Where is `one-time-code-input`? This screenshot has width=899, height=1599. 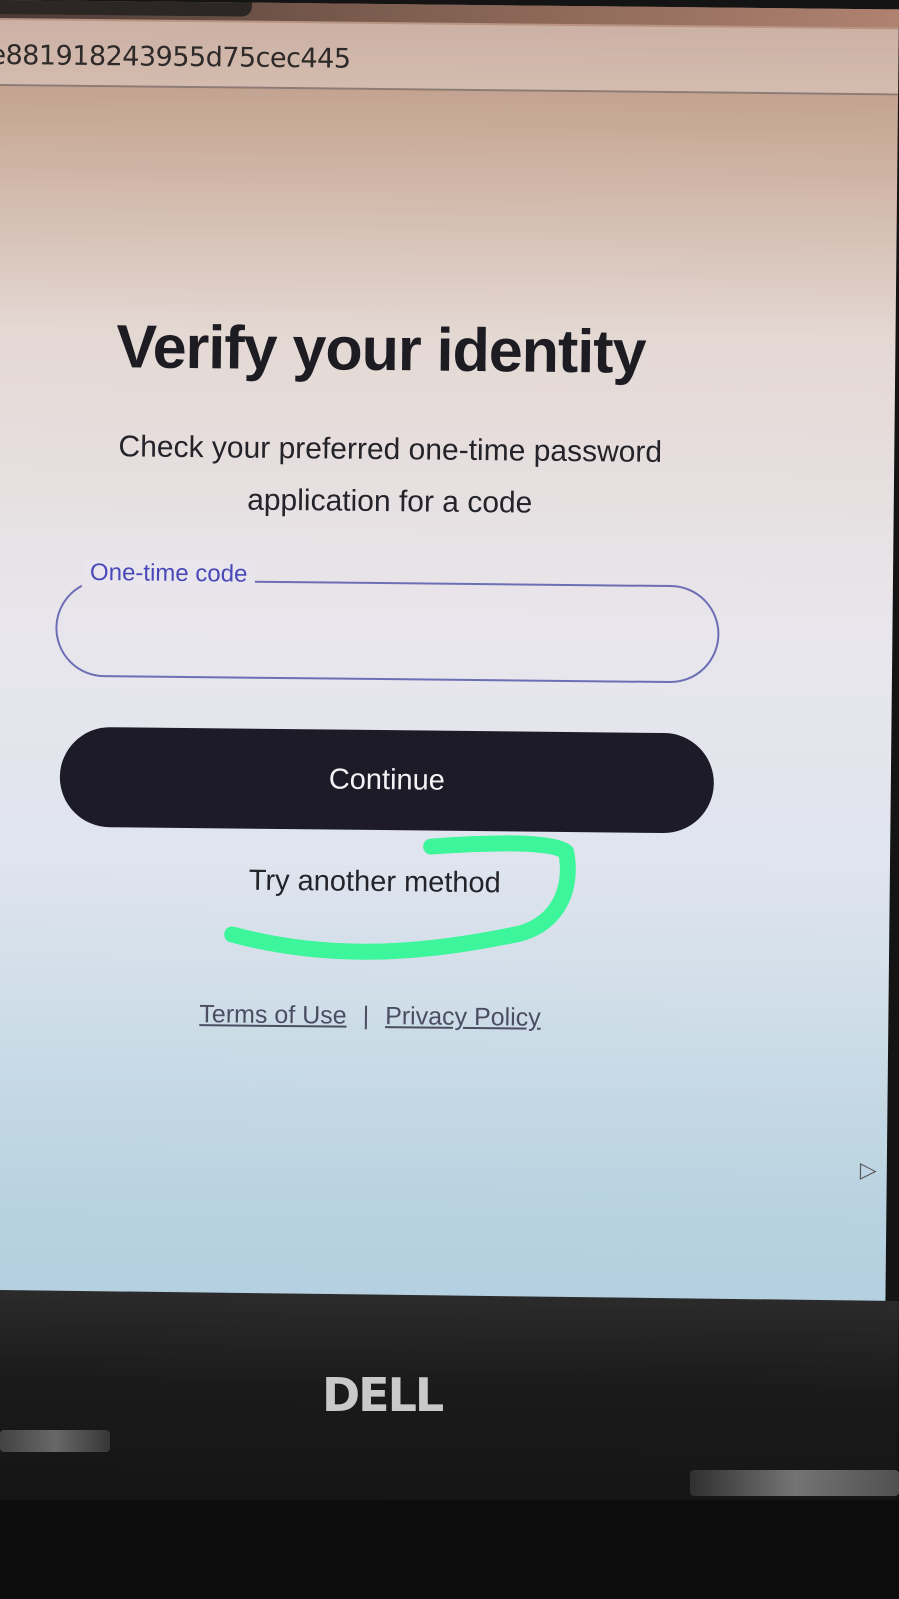 one-time-code-input is located at coordinates (389, 633).